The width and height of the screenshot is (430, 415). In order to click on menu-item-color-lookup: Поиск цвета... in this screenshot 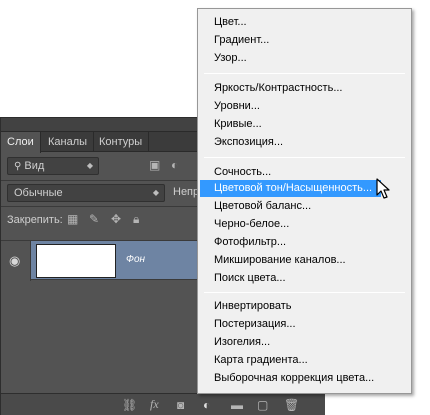, I will do `click(304, 278)`.